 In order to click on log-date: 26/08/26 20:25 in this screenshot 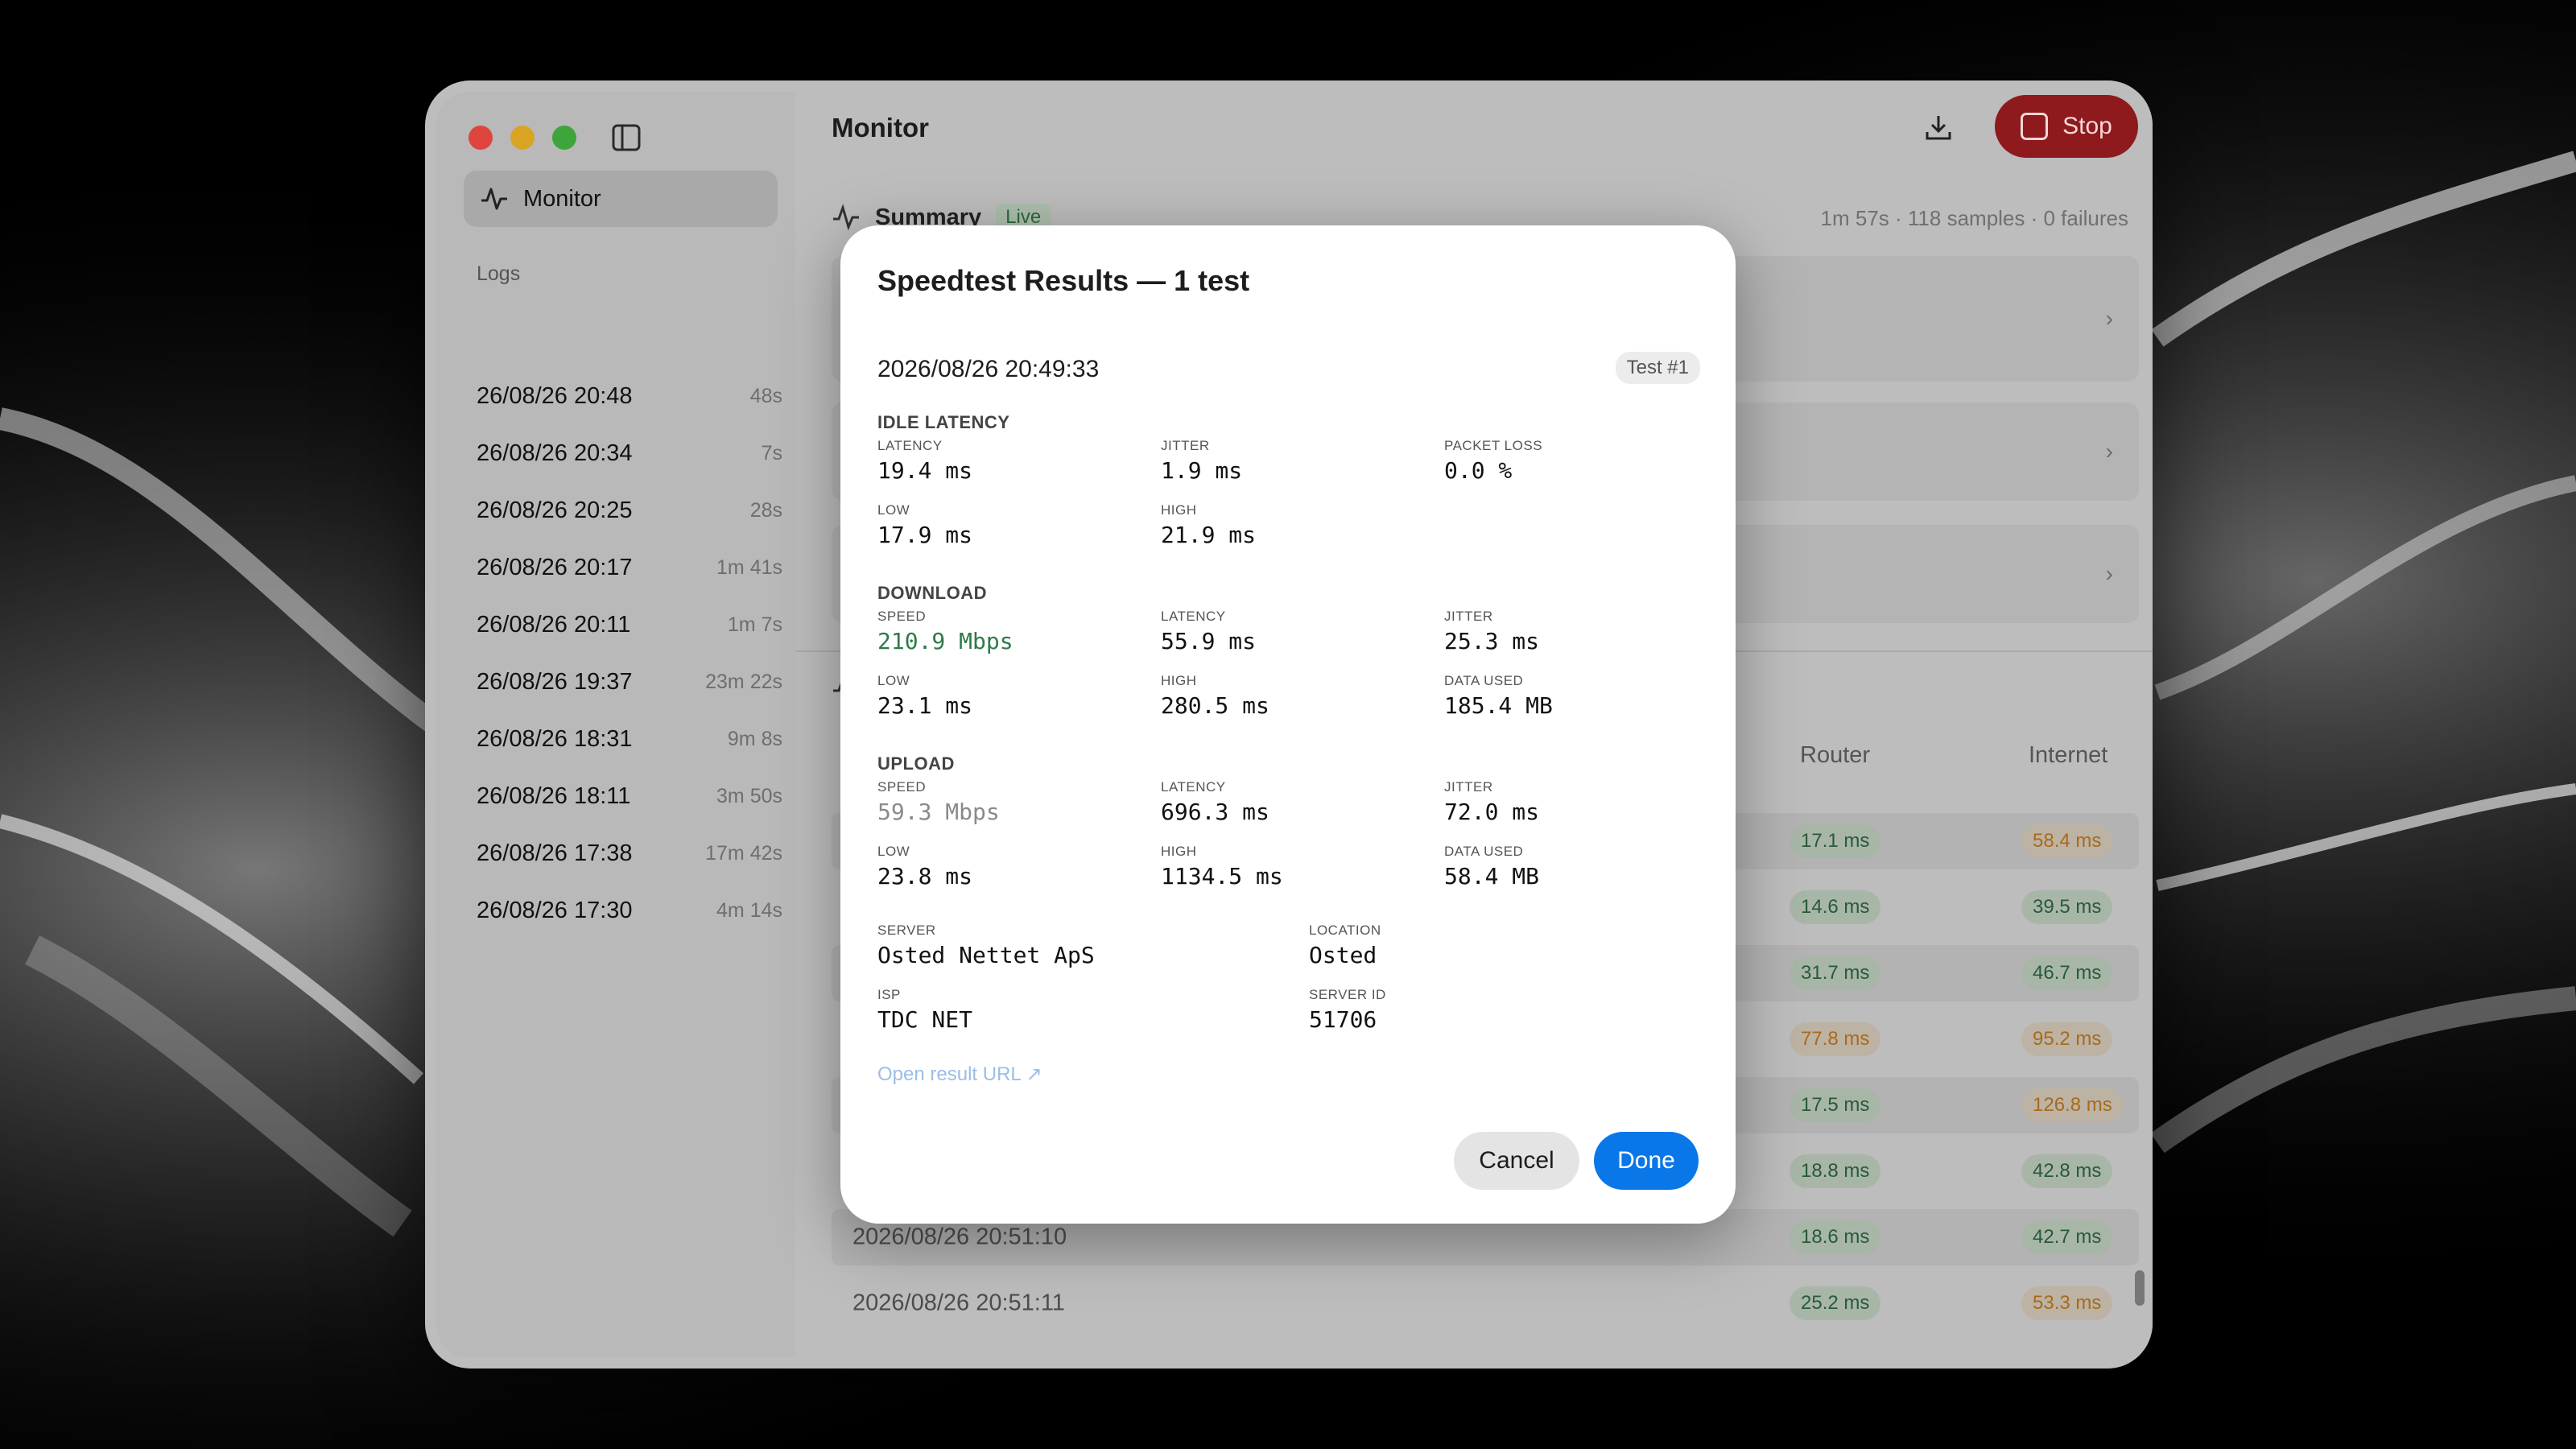, I will do `click(555, 510)`.